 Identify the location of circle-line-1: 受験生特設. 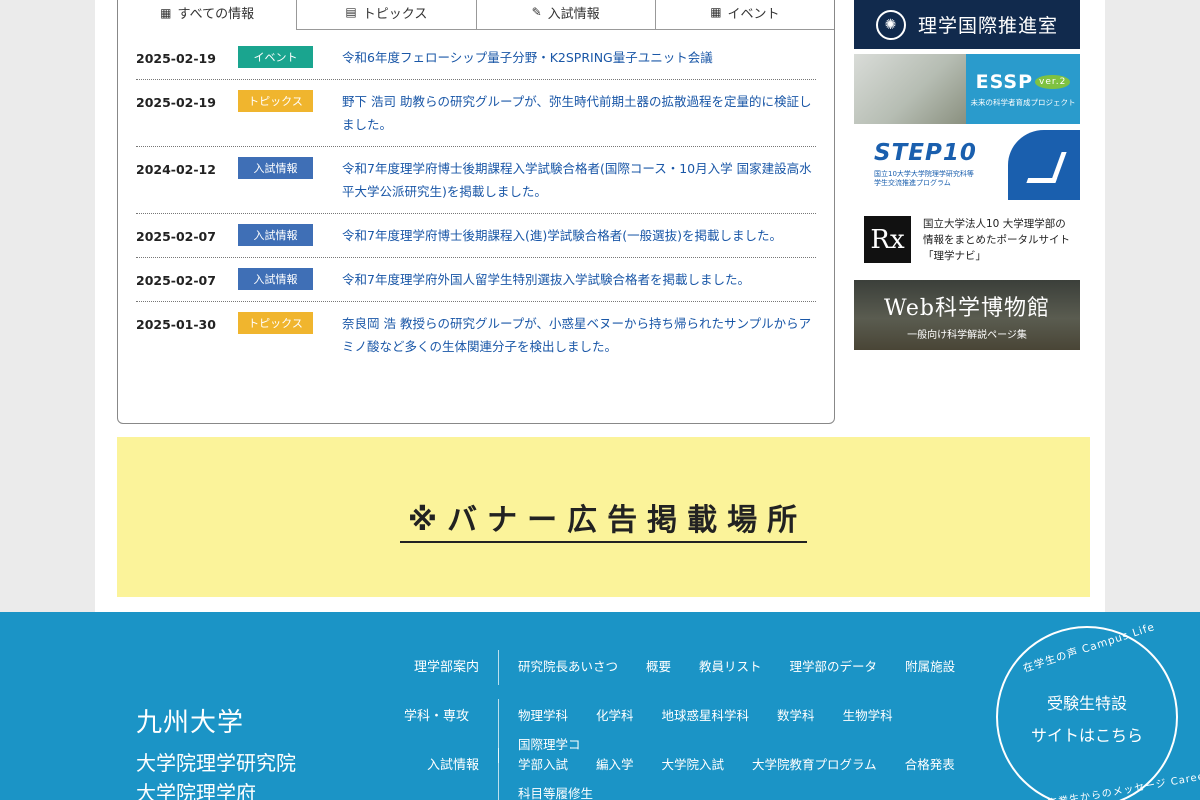
(1086, 703).